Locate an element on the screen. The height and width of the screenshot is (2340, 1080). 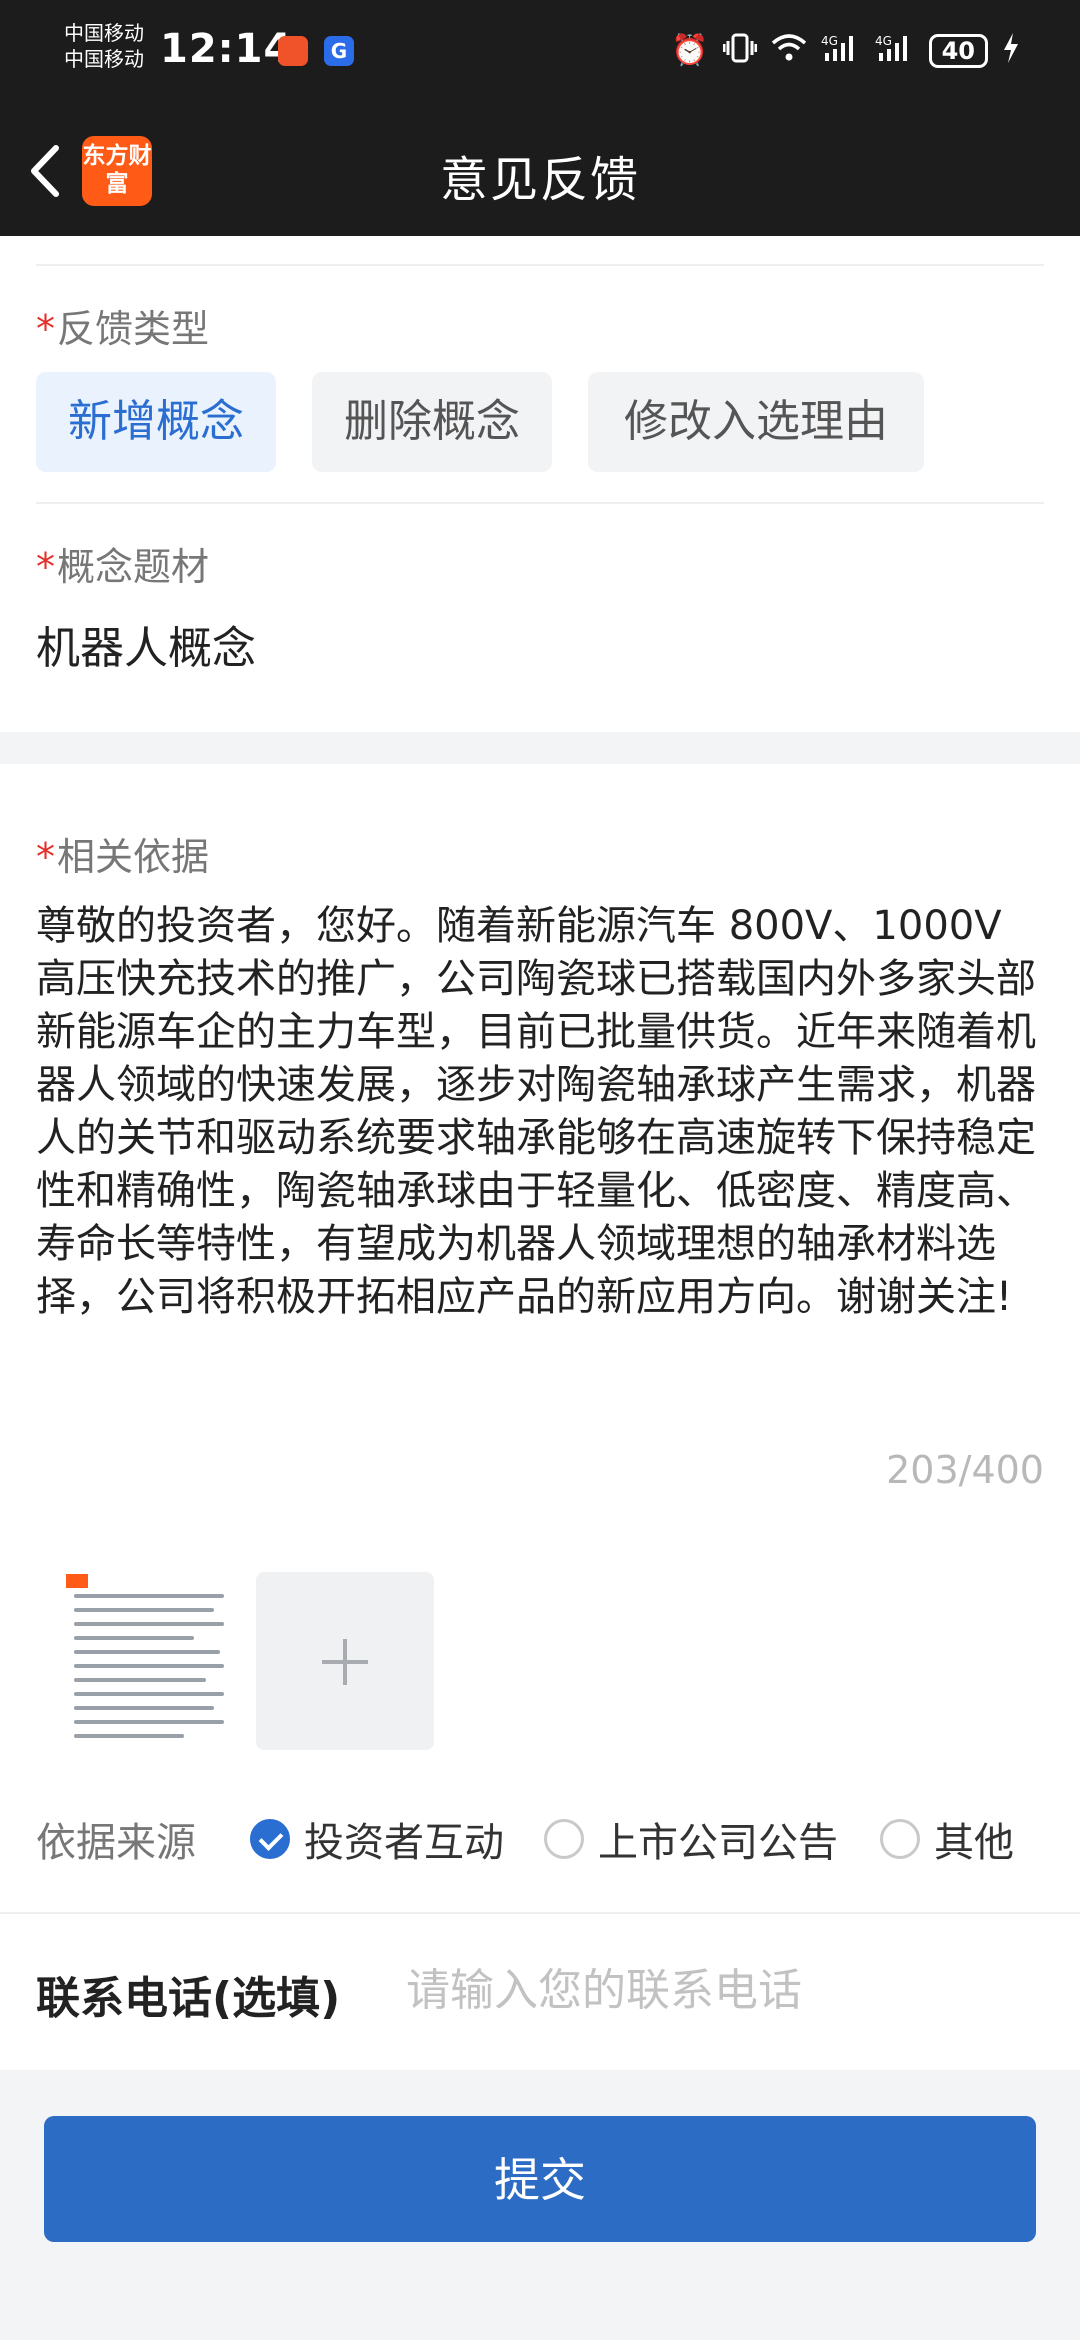
plus-icon is located at coordinates (345, 1662).